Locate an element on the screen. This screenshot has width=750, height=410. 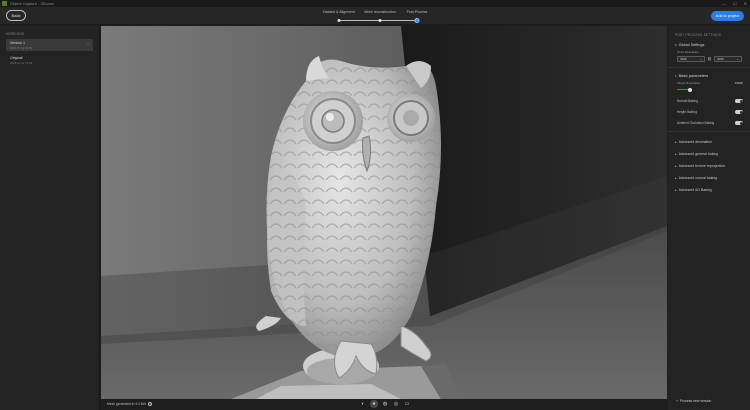
view-mode-tools: ◐ ● ◍ ◎ ▭ is located at coordinates (385, 404).